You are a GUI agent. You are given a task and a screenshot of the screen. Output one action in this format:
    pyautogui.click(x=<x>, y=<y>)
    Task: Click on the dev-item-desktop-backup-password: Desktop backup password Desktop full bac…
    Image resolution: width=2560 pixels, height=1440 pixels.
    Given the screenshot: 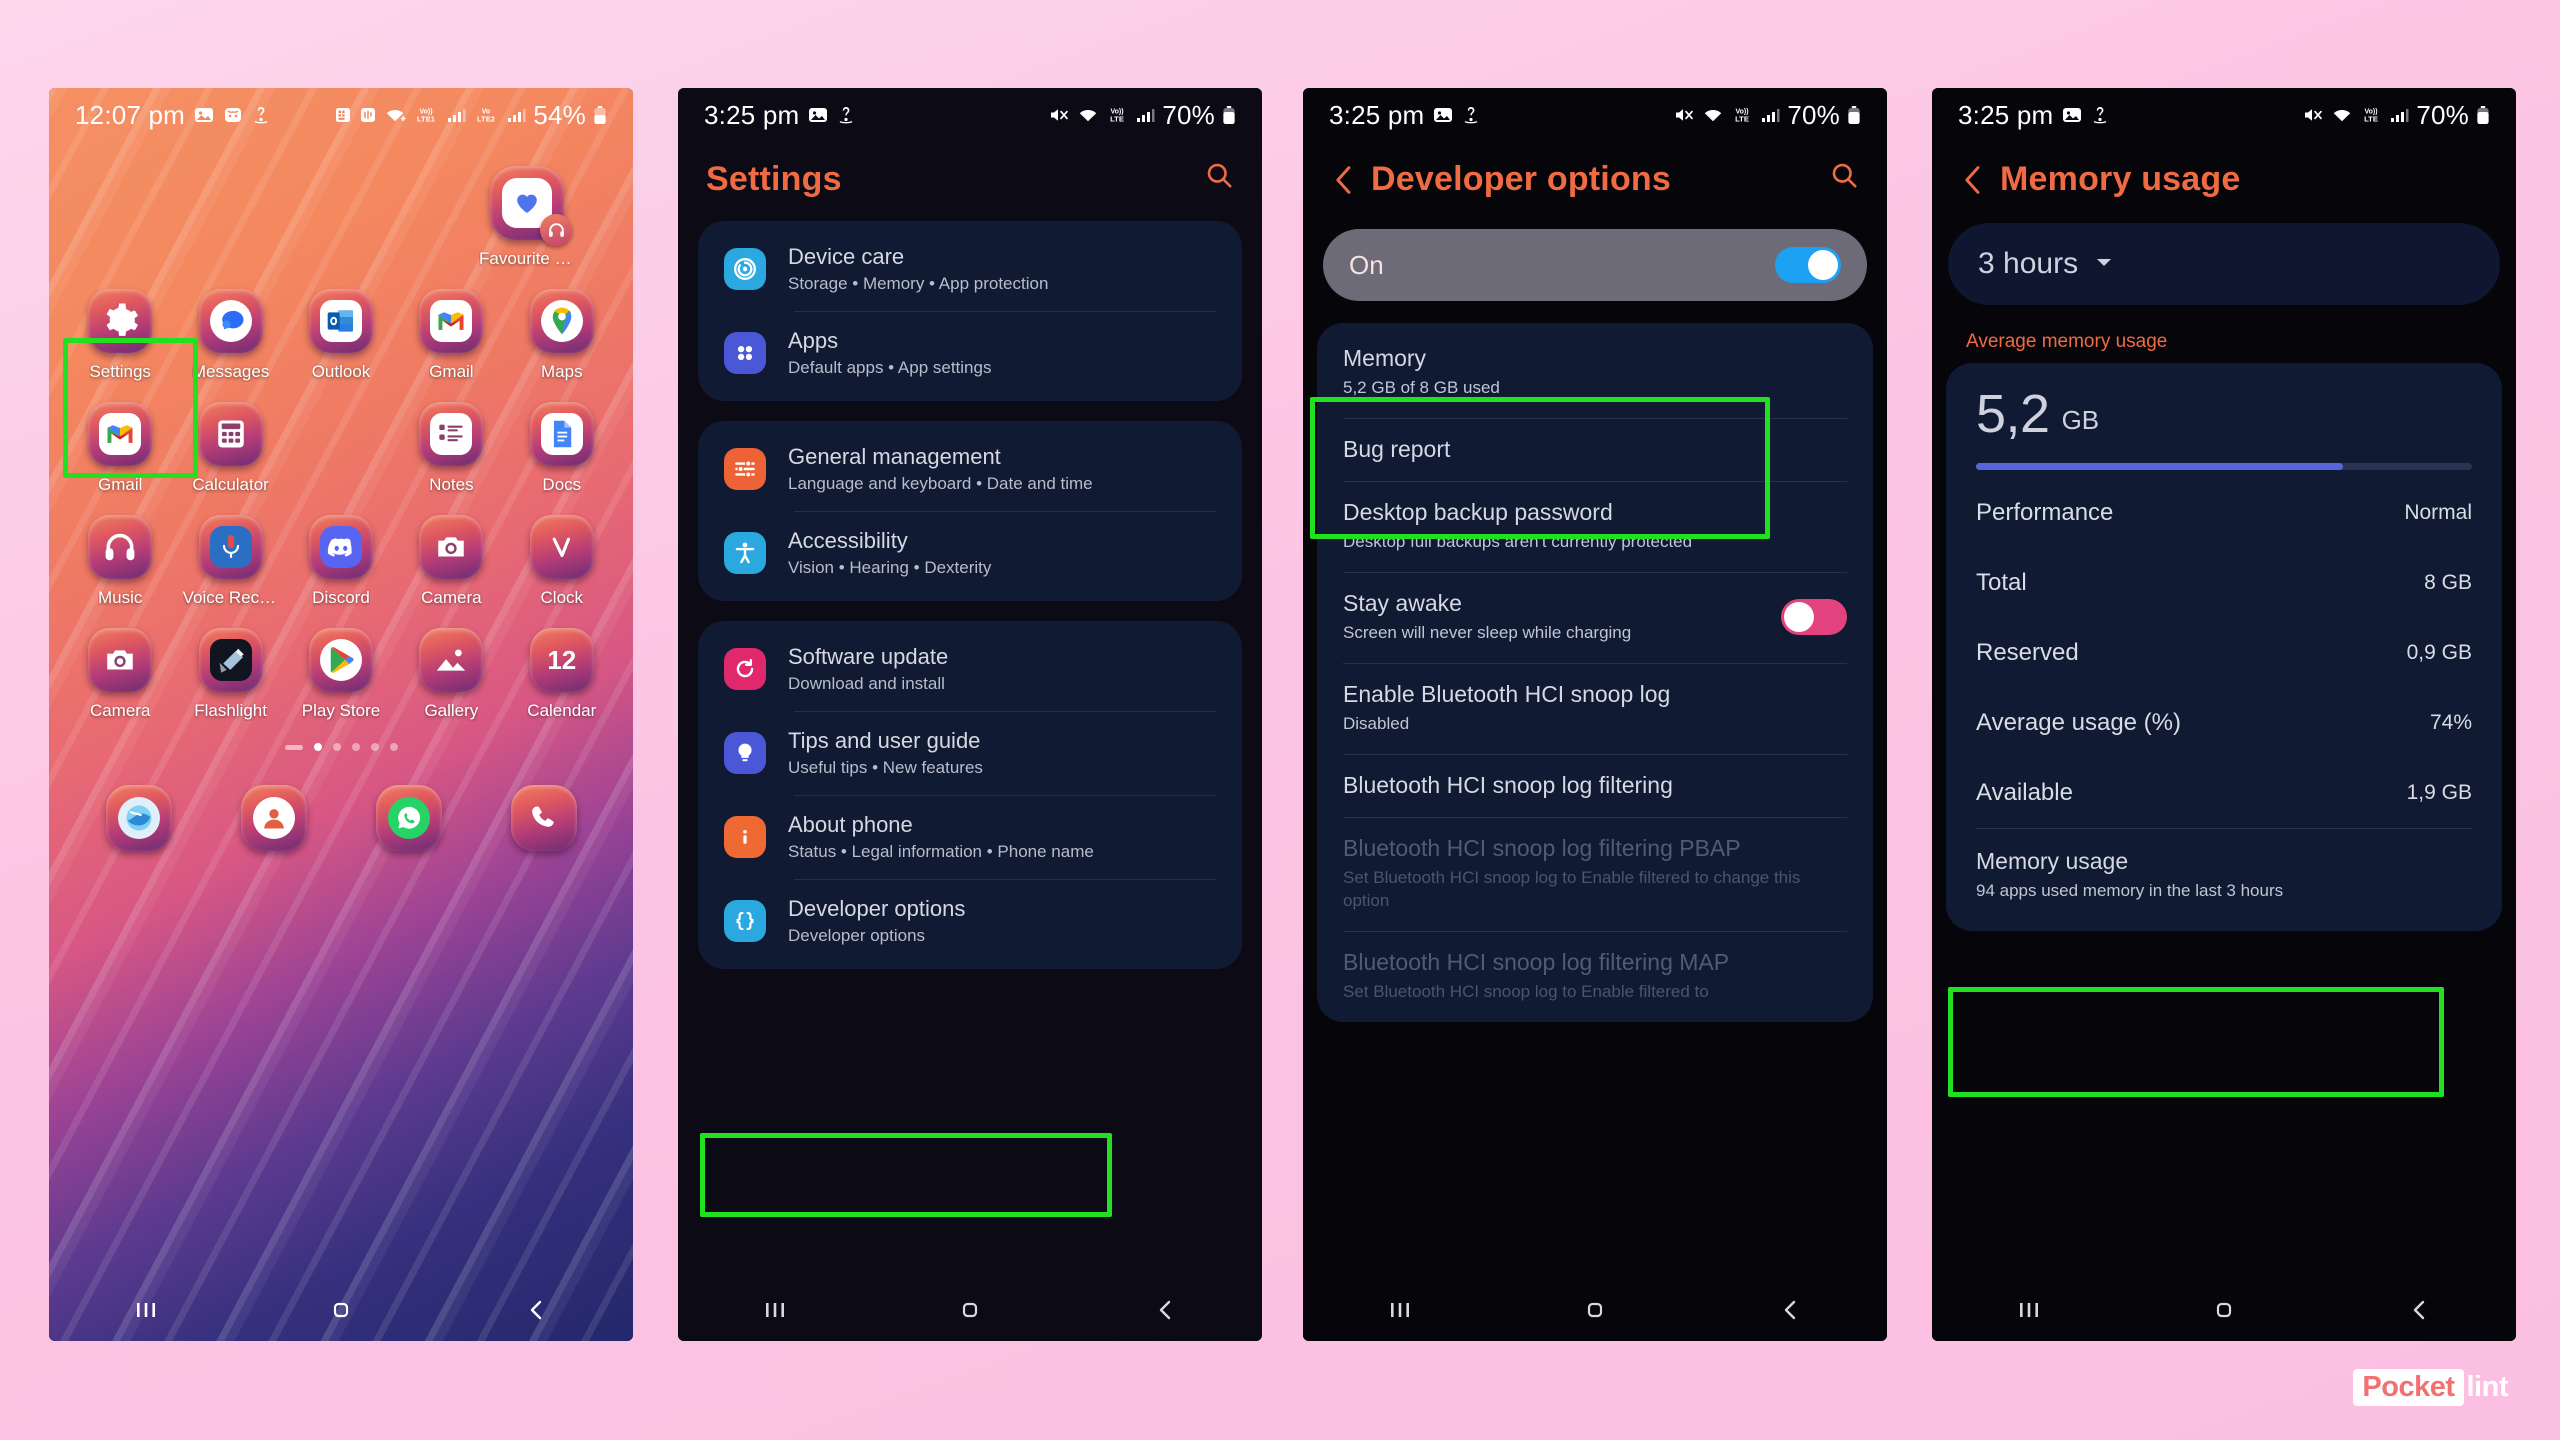 What is the action you would take?
    pyautogui.click(x=1595, y=526)
    